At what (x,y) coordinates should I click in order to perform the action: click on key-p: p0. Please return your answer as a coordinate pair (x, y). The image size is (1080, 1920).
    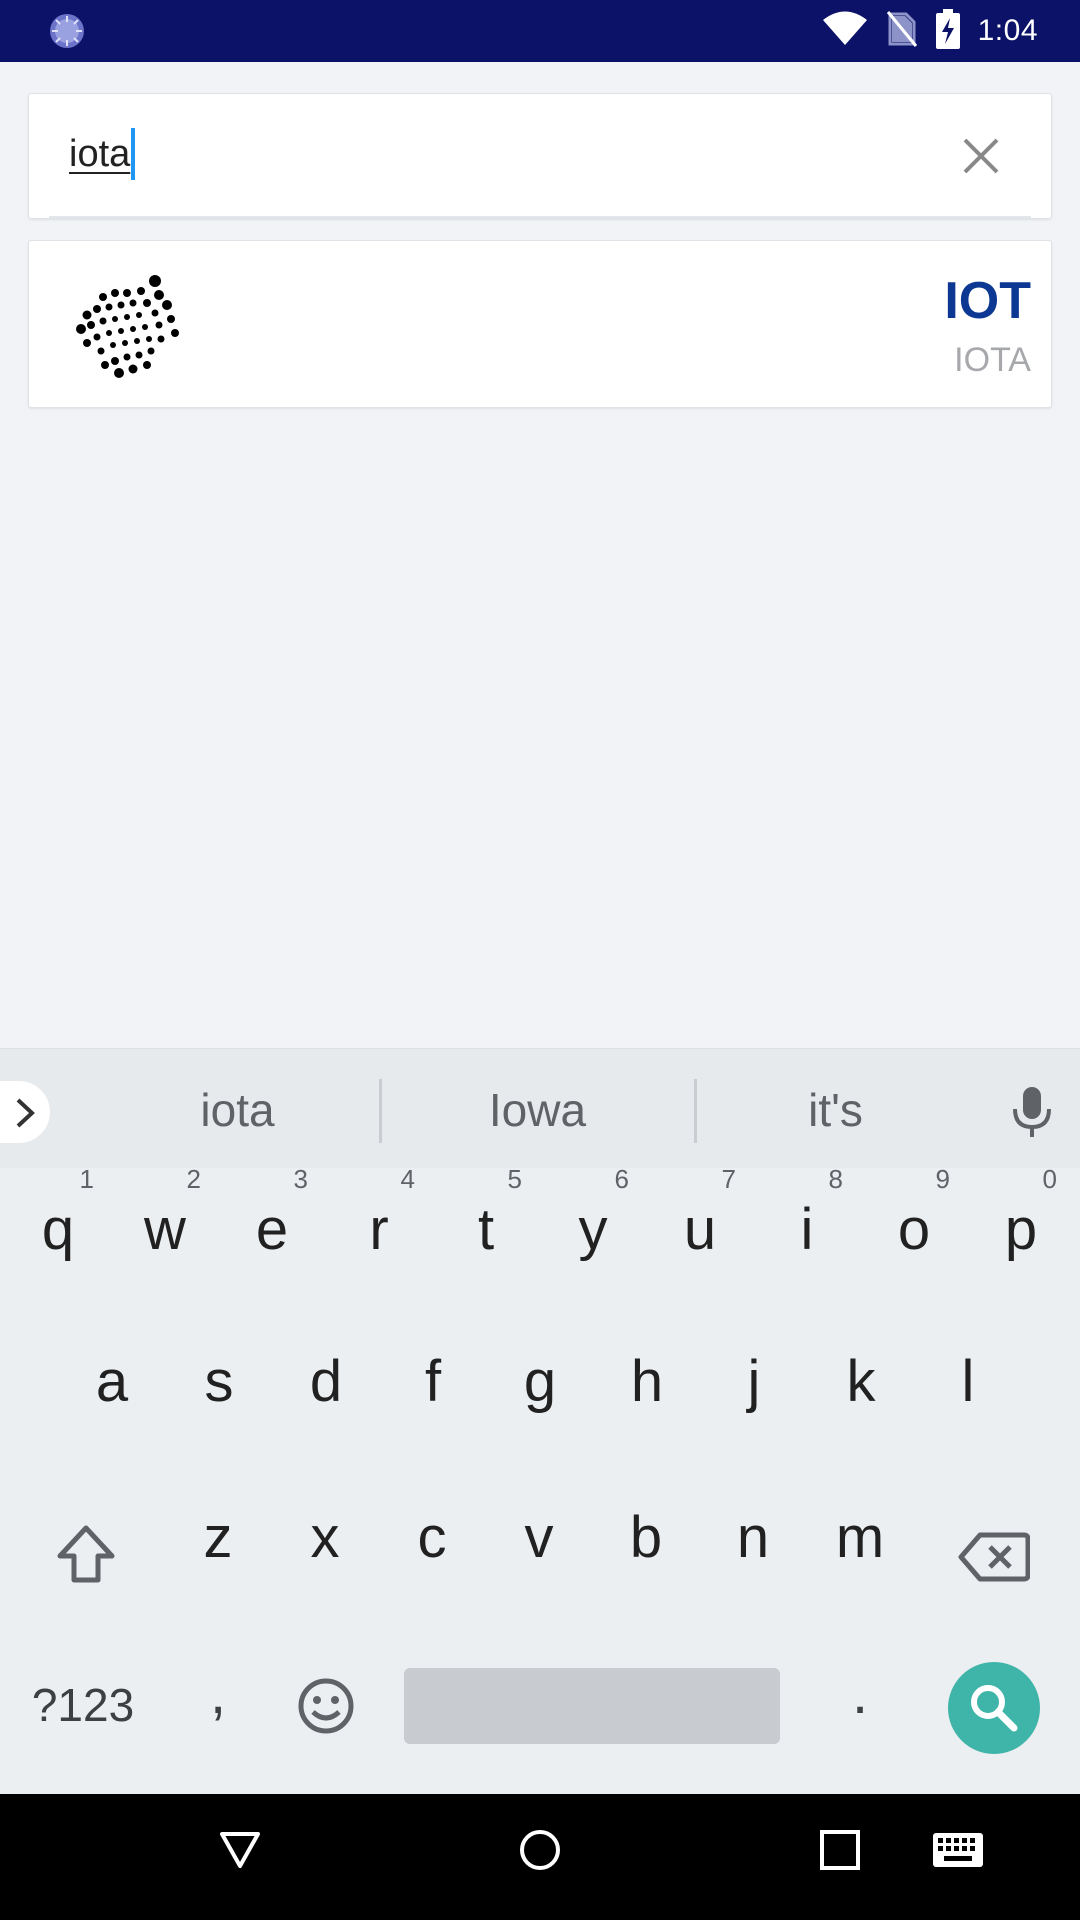
    Looking at the image, I should click on (1021, 1213).